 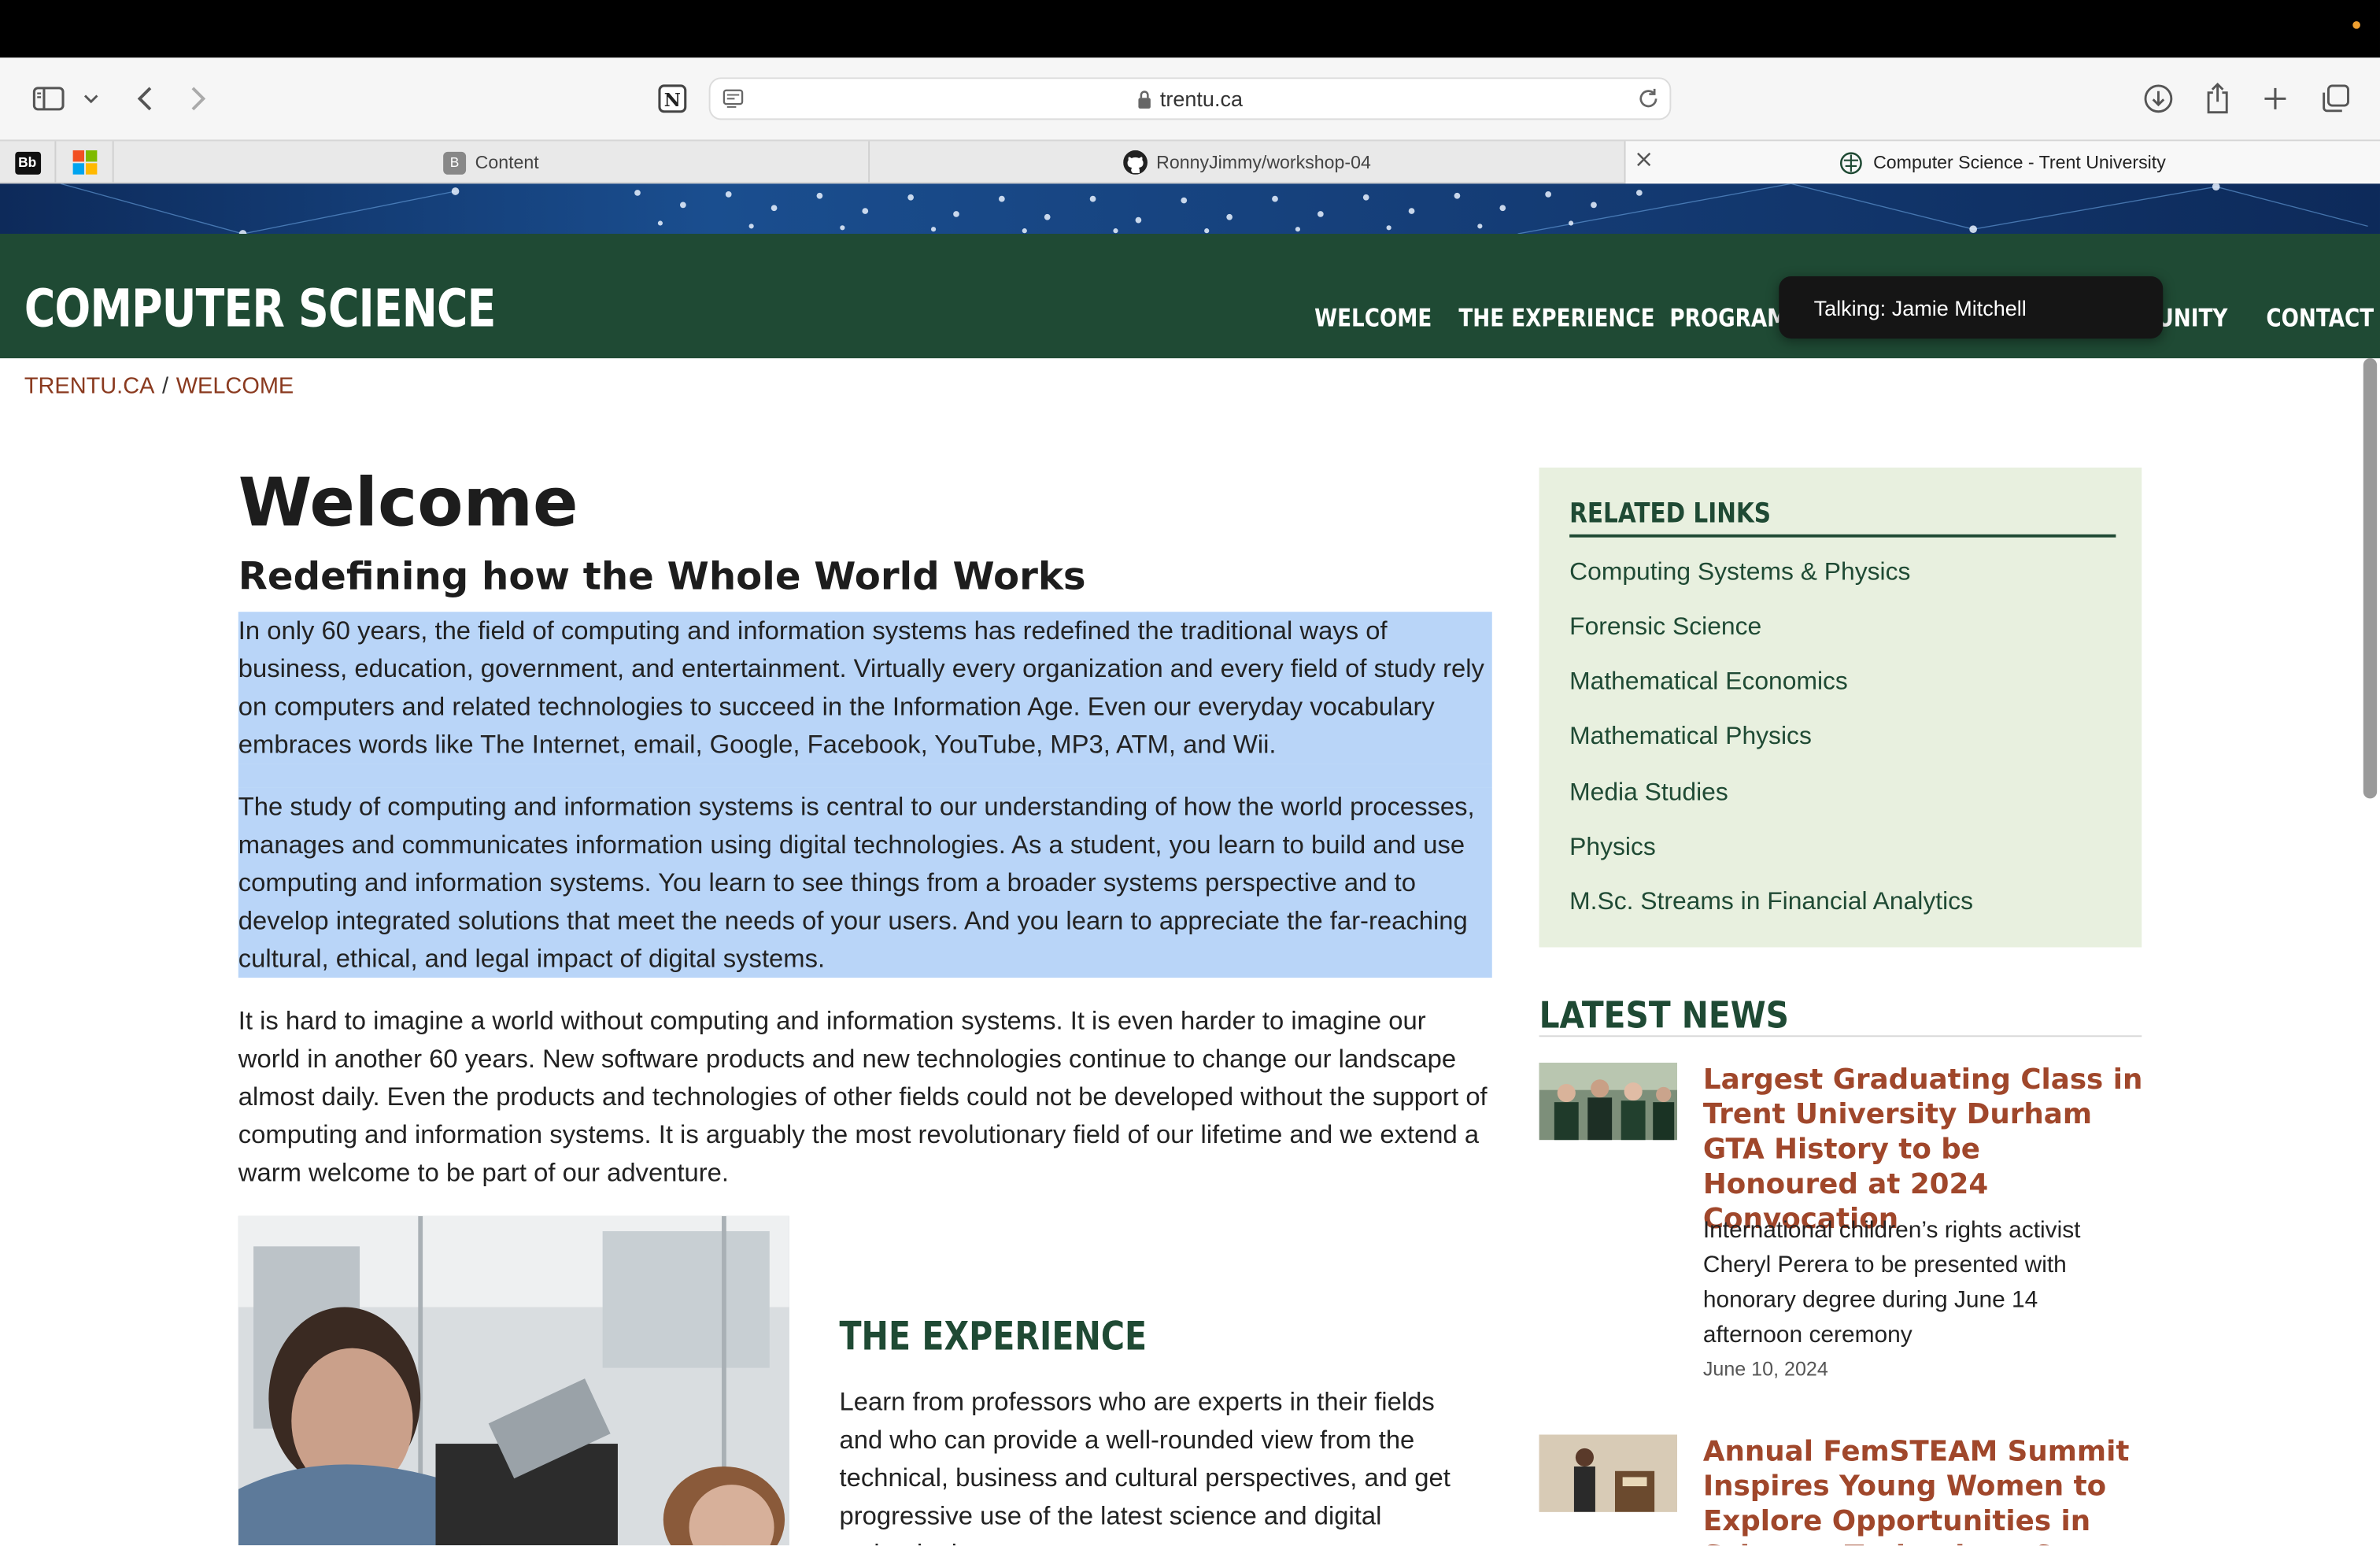 I want to click on nav-contact: CONTACT, so click(x=2320, y=318).